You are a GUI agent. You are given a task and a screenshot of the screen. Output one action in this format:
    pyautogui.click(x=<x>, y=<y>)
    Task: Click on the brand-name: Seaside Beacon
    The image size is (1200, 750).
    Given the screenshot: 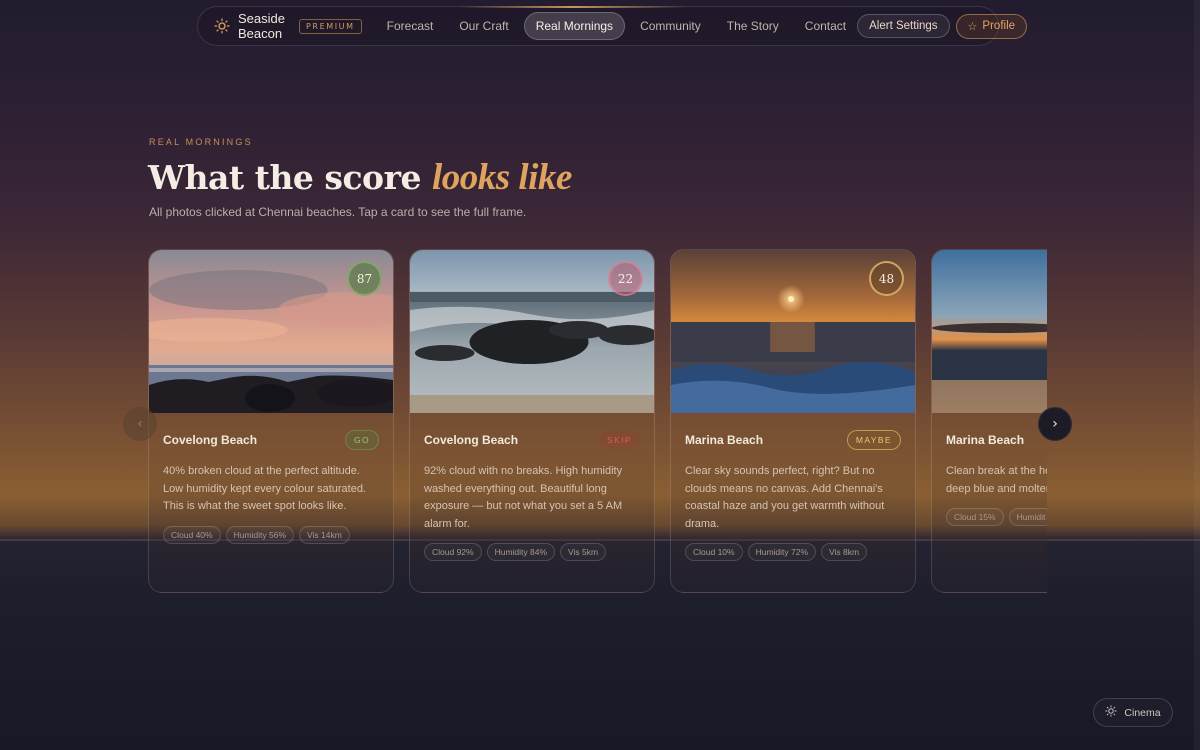 What is the action you would take?
    pyautogui.click(x=261, y=26)
    